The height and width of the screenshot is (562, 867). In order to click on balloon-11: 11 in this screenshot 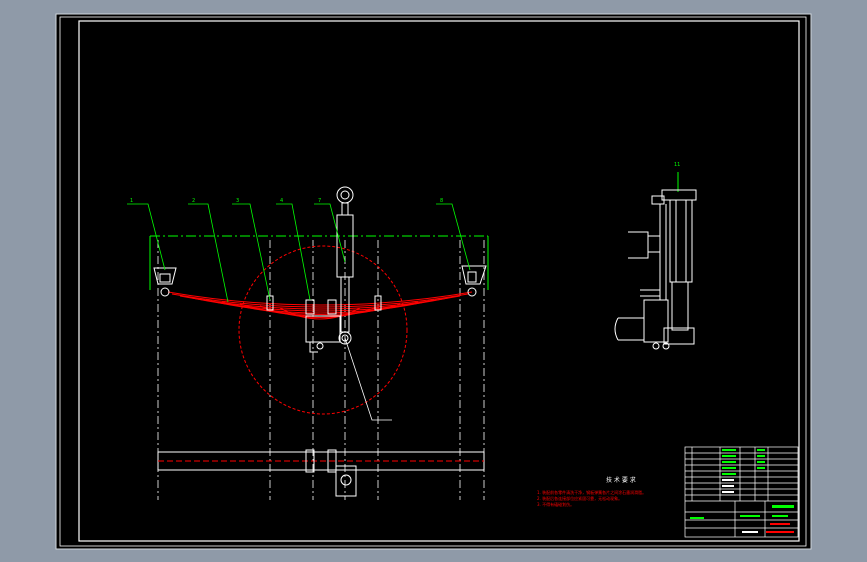, I will do `click(677, 165)`.